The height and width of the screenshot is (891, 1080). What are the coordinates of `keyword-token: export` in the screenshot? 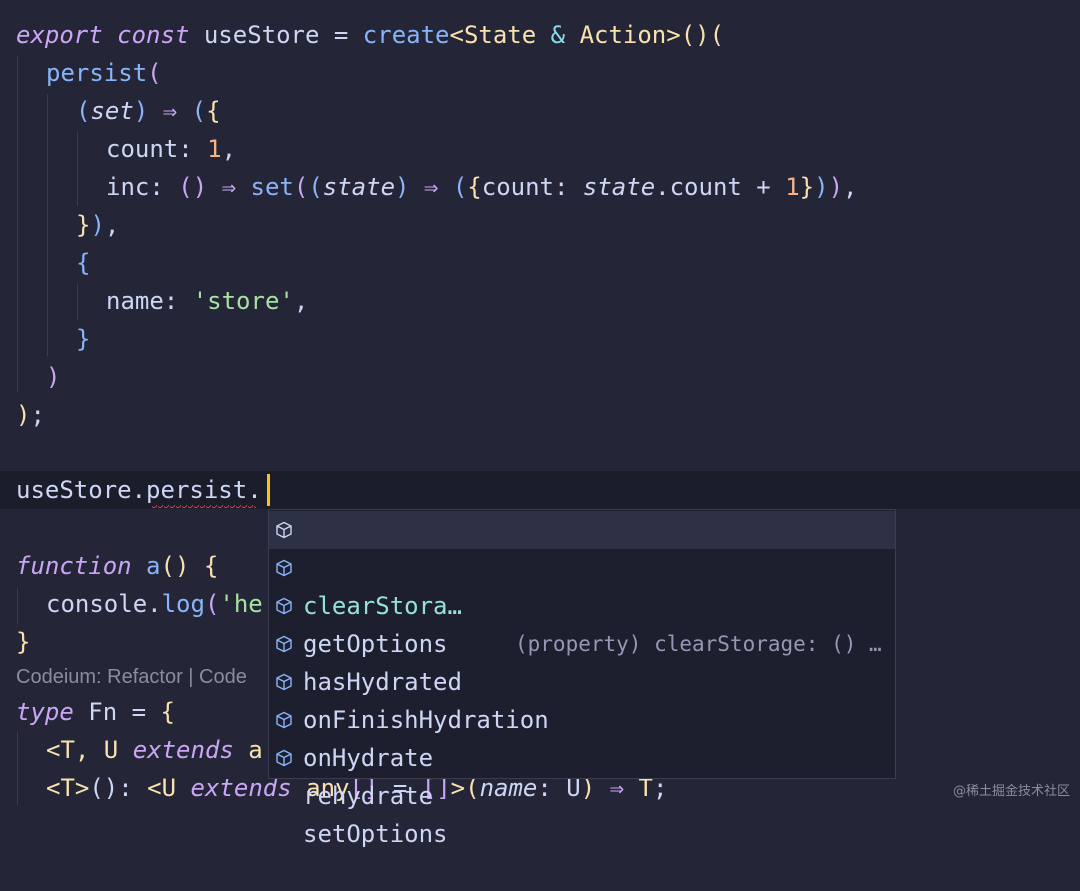 It's located at (59, 35).